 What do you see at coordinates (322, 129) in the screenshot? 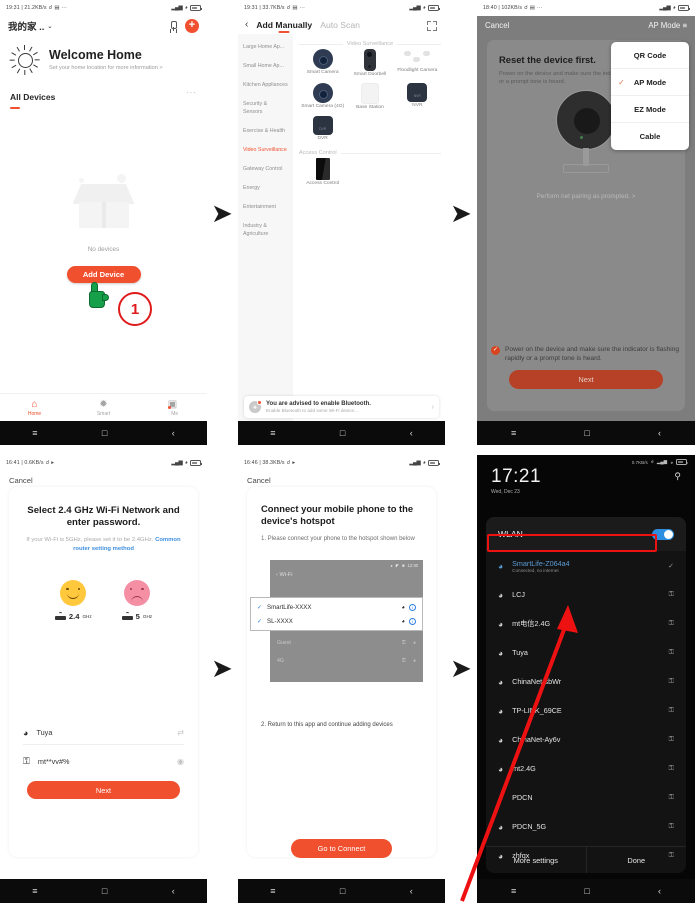
I see `device-tile-dvr: DVR` at bounding box center [322, 129].